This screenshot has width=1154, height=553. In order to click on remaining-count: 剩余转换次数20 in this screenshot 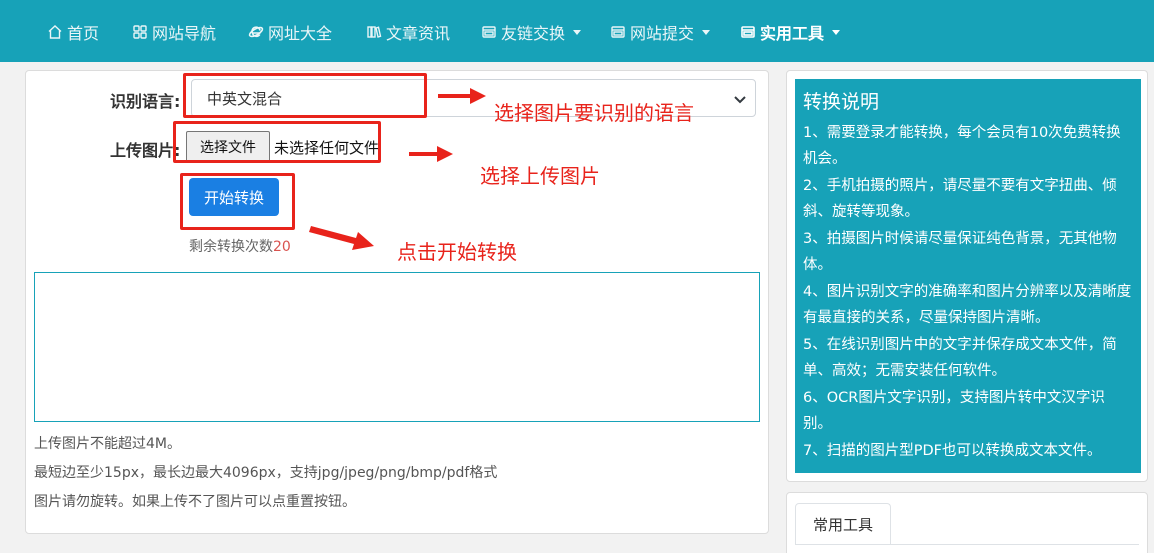, I will do `click(240, 246)`.